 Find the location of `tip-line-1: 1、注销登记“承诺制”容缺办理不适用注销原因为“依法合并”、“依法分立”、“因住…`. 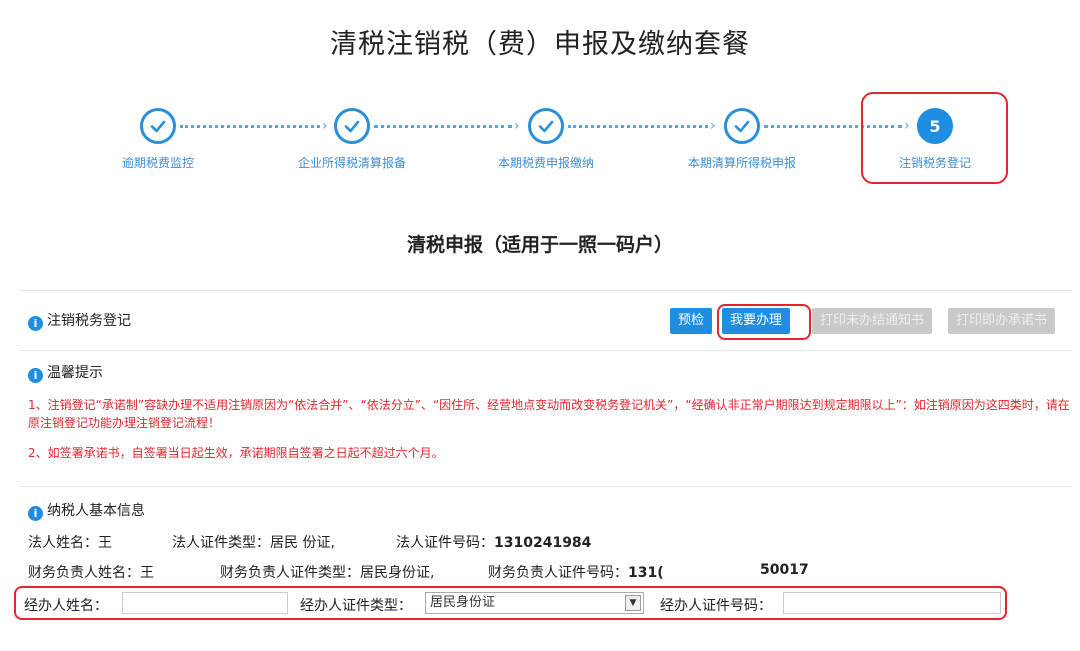

tip-line-1: 1、注销登记“承诺制”容缺办理不适用注销原因为“依法合并”、“依法分立”、“因住… is located at coordinates (549, 414).